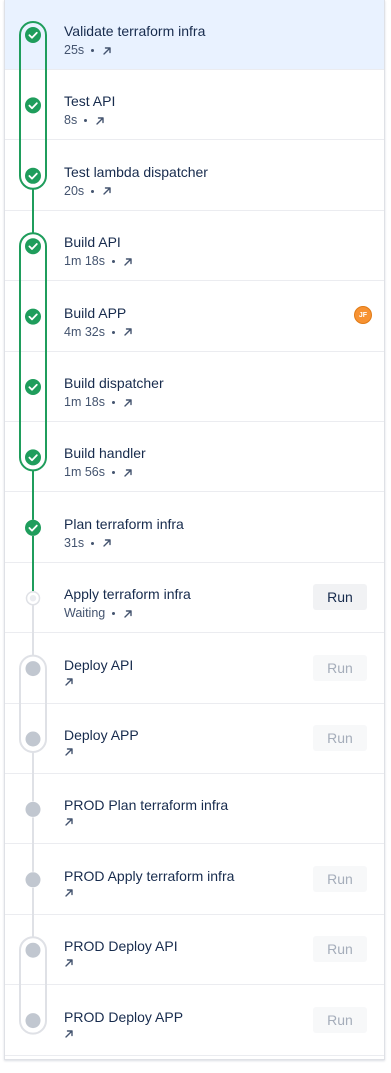 This screenshot has width=391, height=1073. What do you see at coordinates (95, 312) in the screenshot?
I see `step-name: Build APP` at bounding box center [95, 312].